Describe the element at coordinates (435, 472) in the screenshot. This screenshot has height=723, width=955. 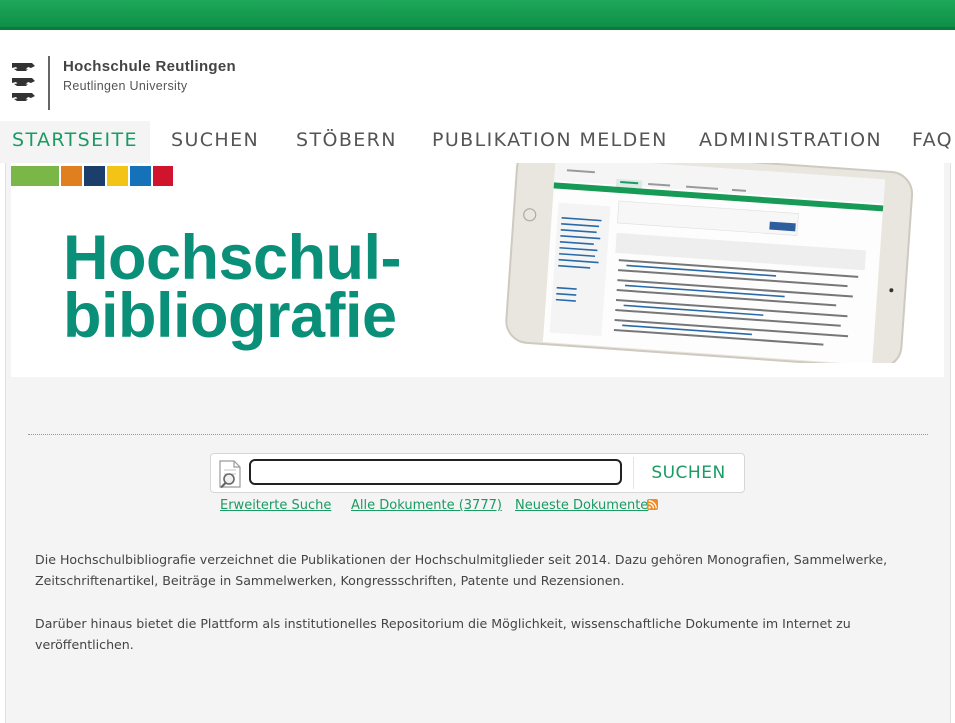
I see `search-input` at that location.